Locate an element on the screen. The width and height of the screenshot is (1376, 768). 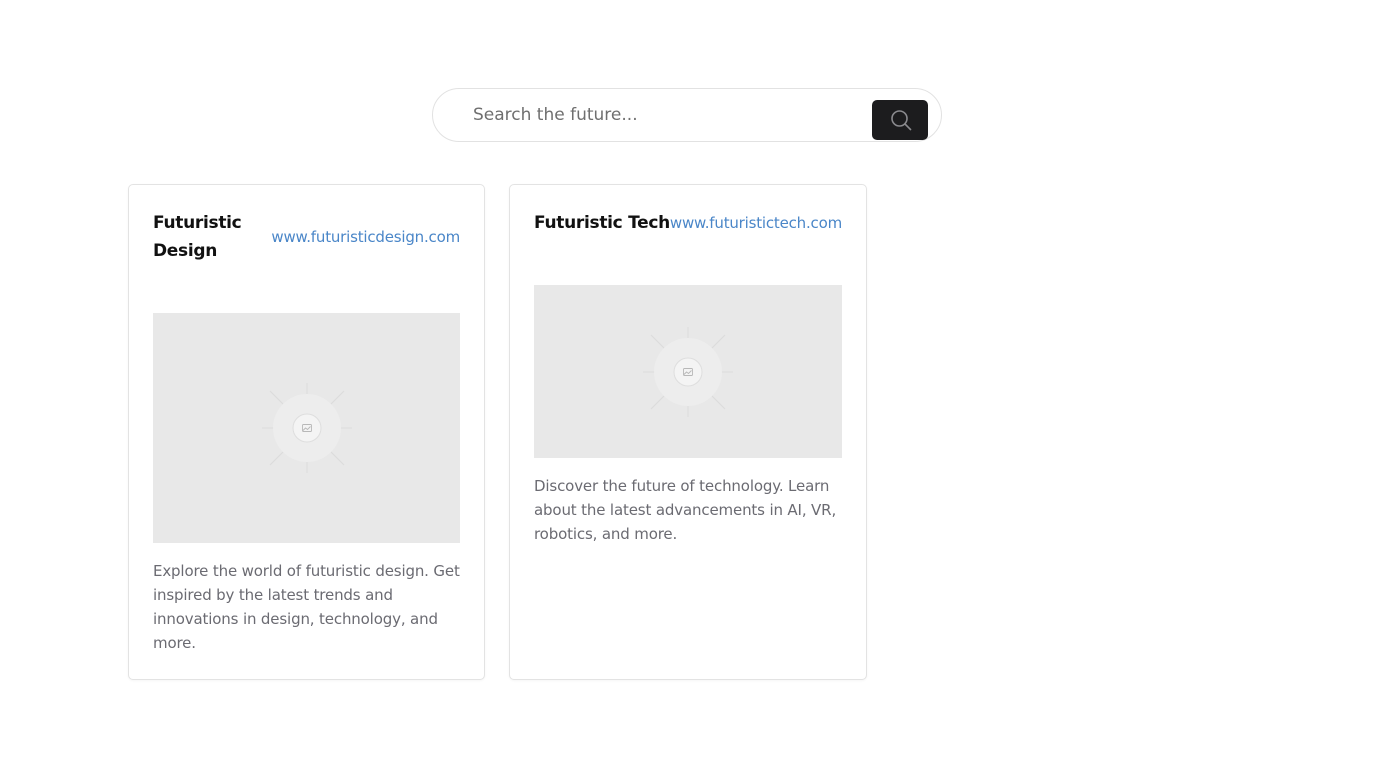
card-title: Futuristic Tech is located at coordinates (602, 223).